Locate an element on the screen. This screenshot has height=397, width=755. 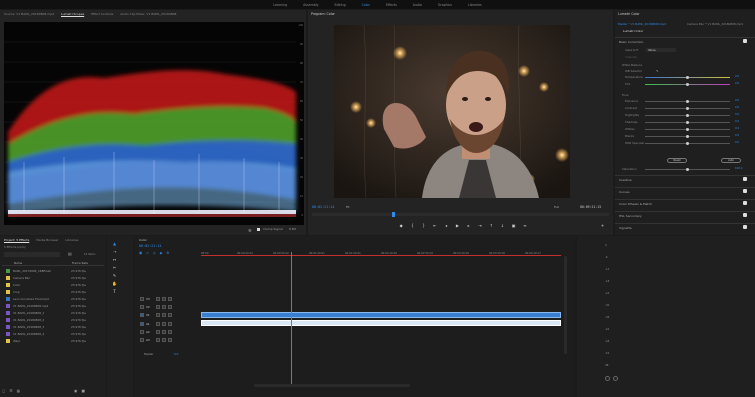
lock-icon: □ is located at coordinates (3, 392).